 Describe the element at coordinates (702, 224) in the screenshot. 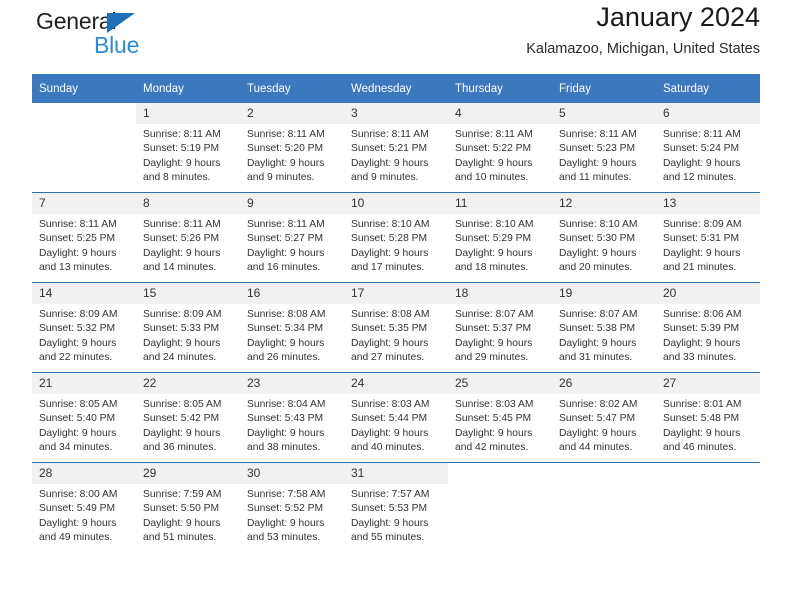

I see `sunrise-text: Sunrise: 8:09 AM` at that location.